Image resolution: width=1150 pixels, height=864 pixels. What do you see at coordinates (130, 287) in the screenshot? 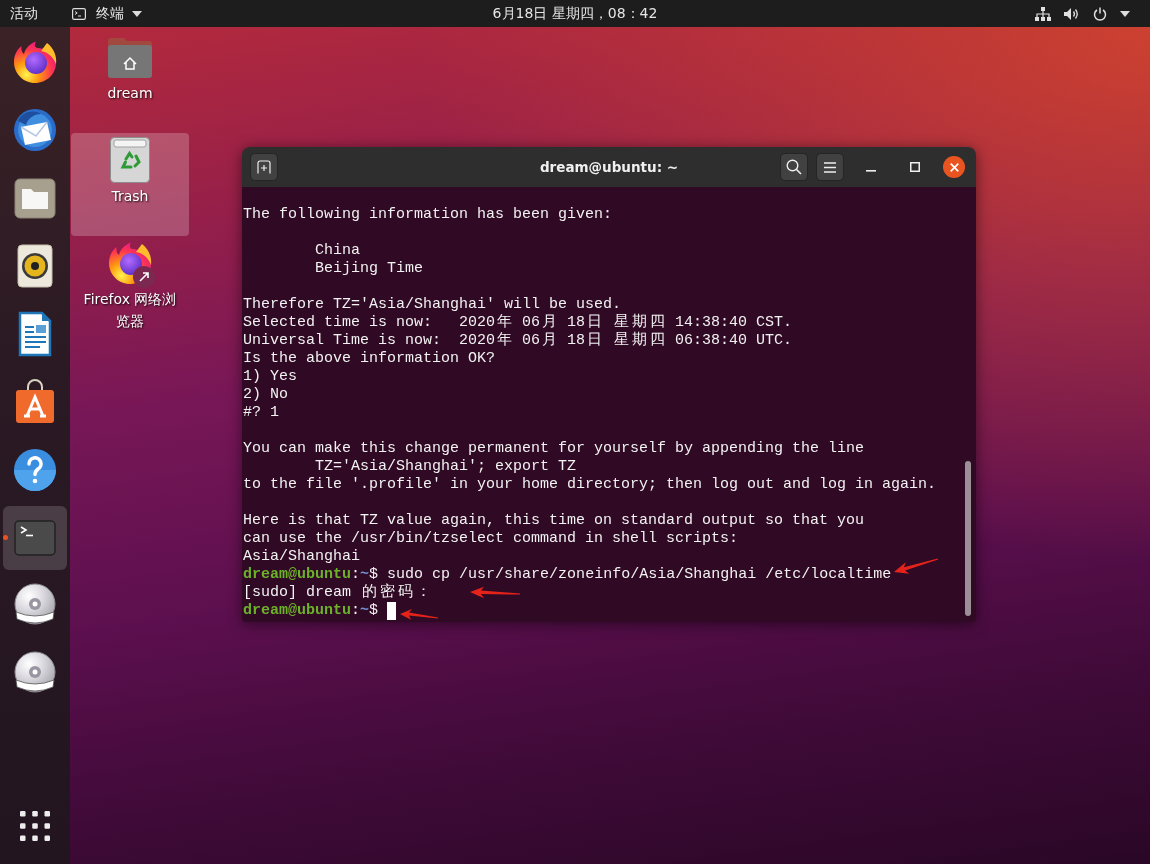
I see `desktop-icon: Firefox 网络浏览器` at bounding box center [130, 287].